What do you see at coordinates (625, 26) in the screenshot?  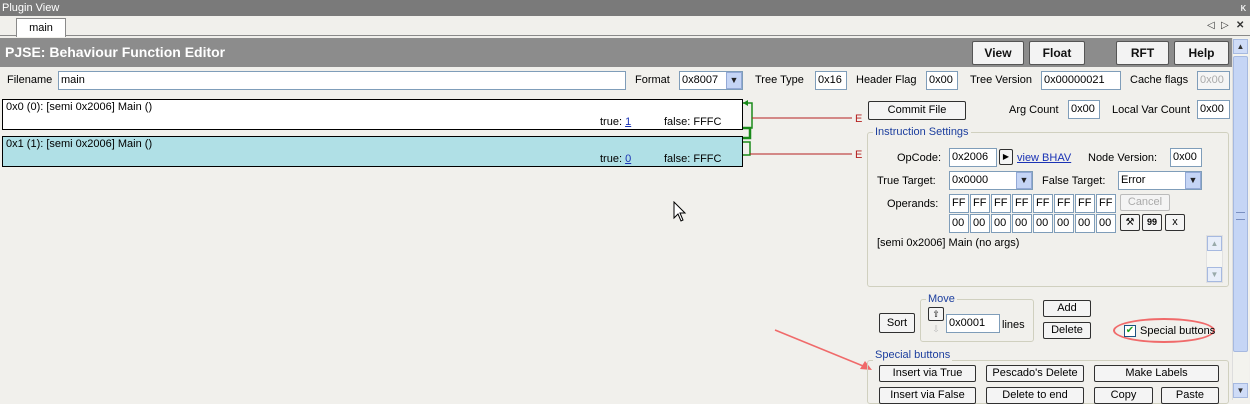 I see `tab-strip` at bounding box center [625, 26].